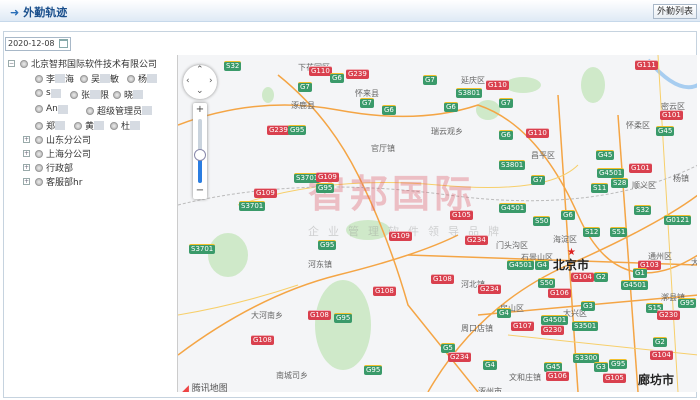  I want to click on map-place-label: 涿州市, so click(490, 389).